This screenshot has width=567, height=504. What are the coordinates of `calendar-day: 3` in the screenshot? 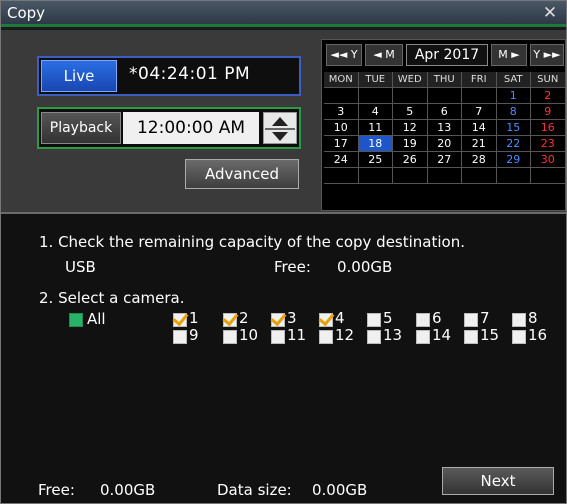 It's located at (341, 112).